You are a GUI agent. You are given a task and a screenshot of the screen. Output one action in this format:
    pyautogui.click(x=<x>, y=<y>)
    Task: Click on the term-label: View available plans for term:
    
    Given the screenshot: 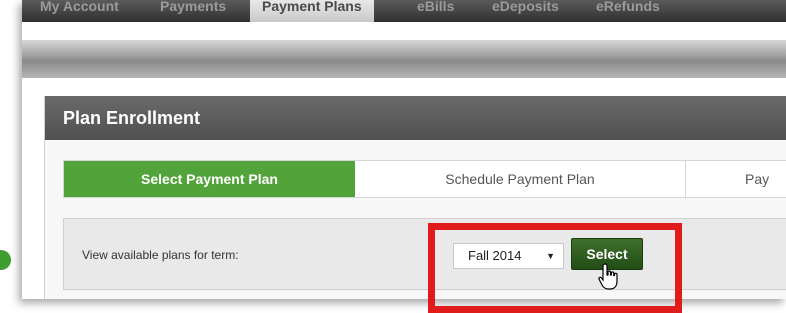 What is the action you would take?
    pyautogui.click(x=160, y=255)
    